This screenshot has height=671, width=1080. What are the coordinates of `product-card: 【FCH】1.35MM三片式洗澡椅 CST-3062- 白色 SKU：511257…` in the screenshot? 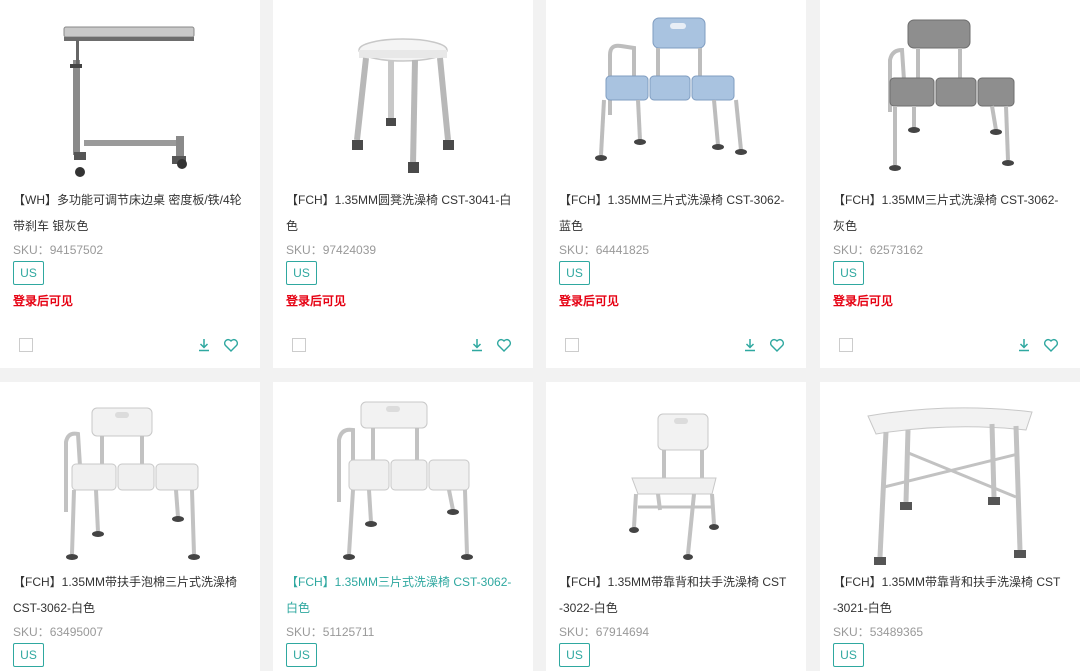 It's located at (403, 526).